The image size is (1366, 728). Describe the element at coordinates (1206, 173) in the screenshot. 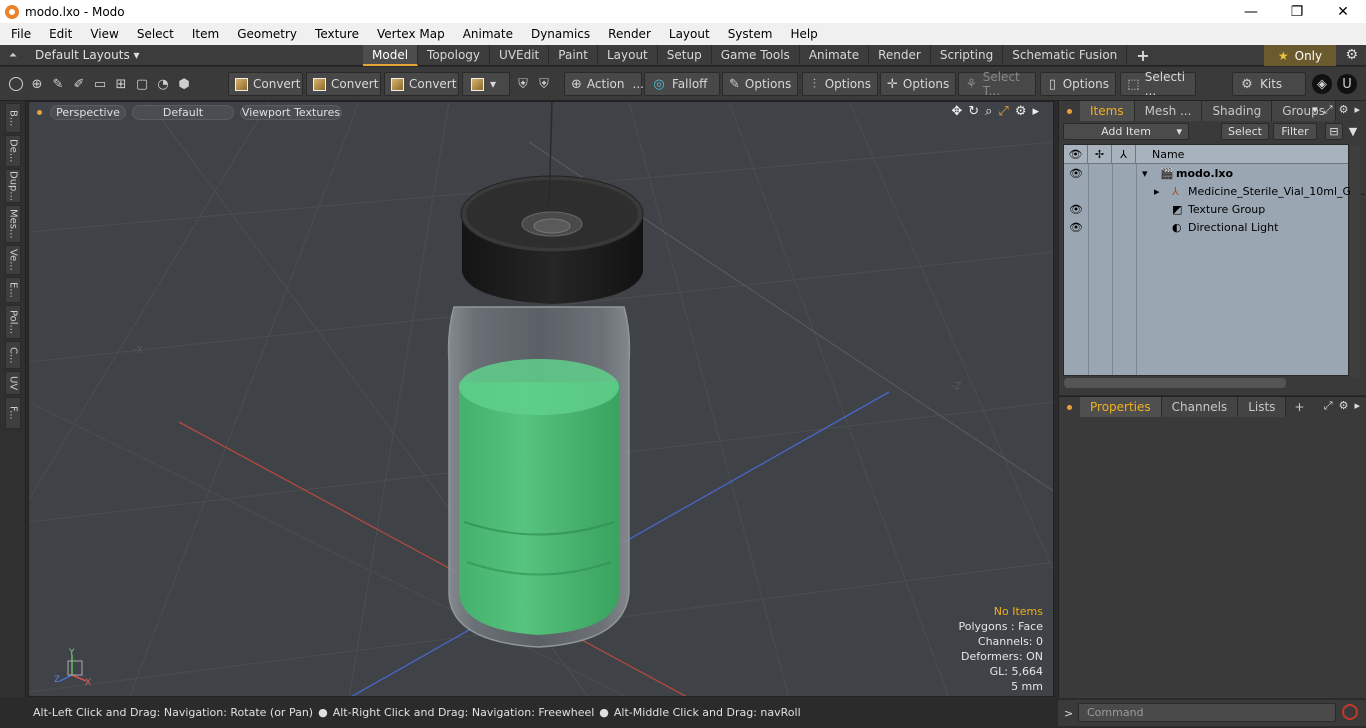

I see `tree-row-modo-lxo: 👁 ▾ 🎬 modo.lxo` at that location.